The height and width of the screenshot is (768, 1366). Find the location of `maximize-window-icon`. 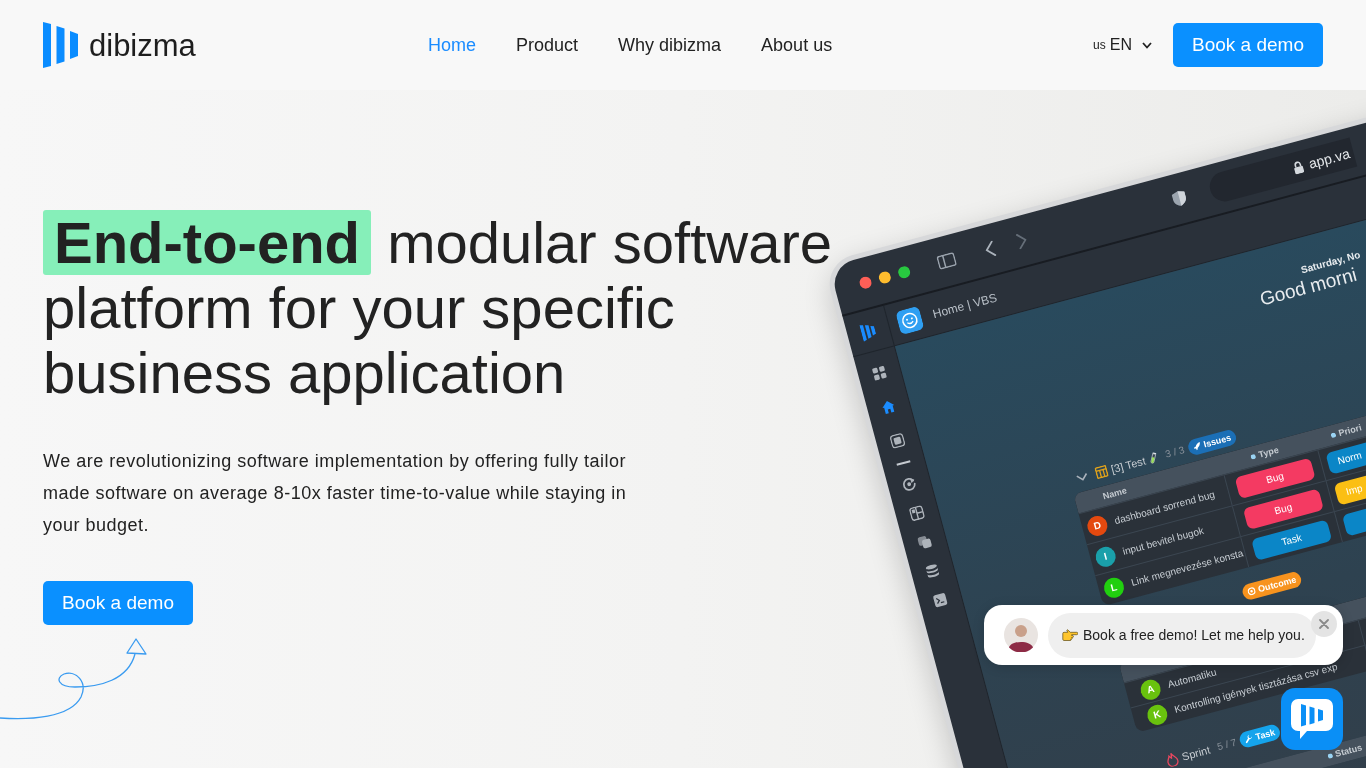

maximize-window-icon is located at coordinates (904, 272).